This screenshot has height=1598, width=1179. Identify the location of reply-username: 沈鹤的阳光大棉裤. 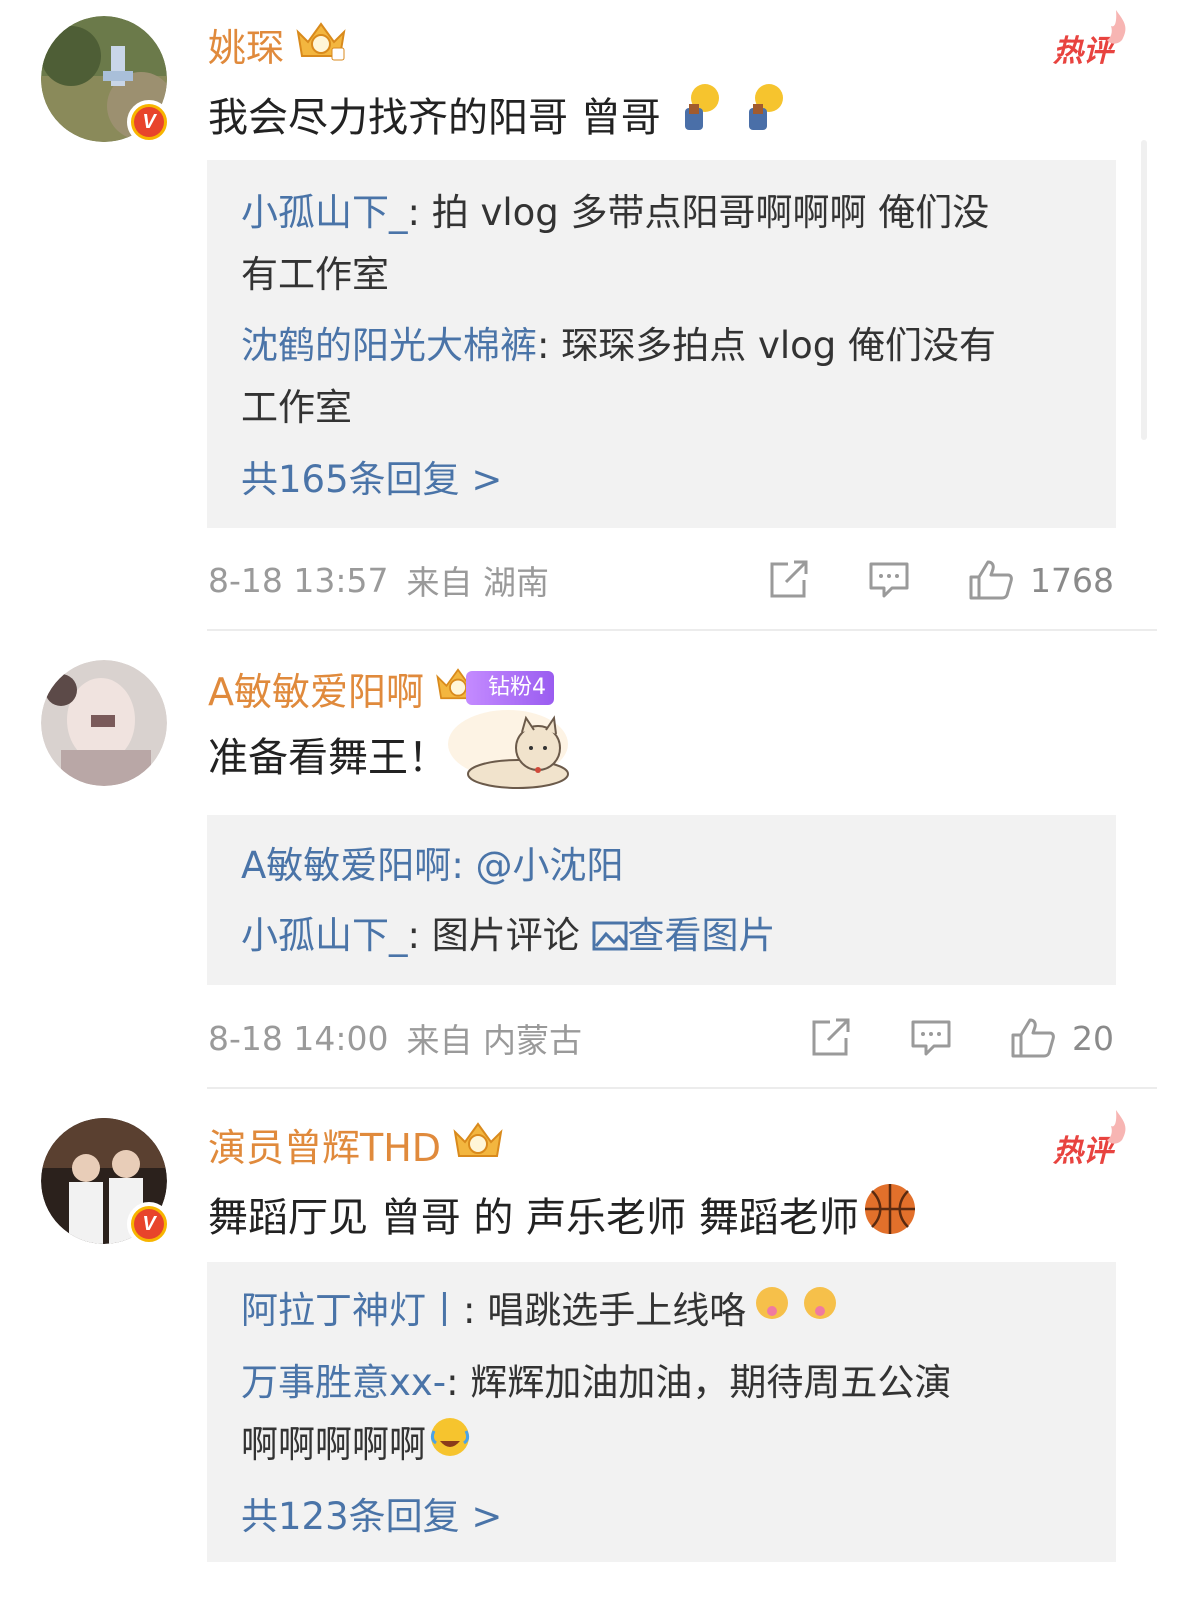
(389, 345).